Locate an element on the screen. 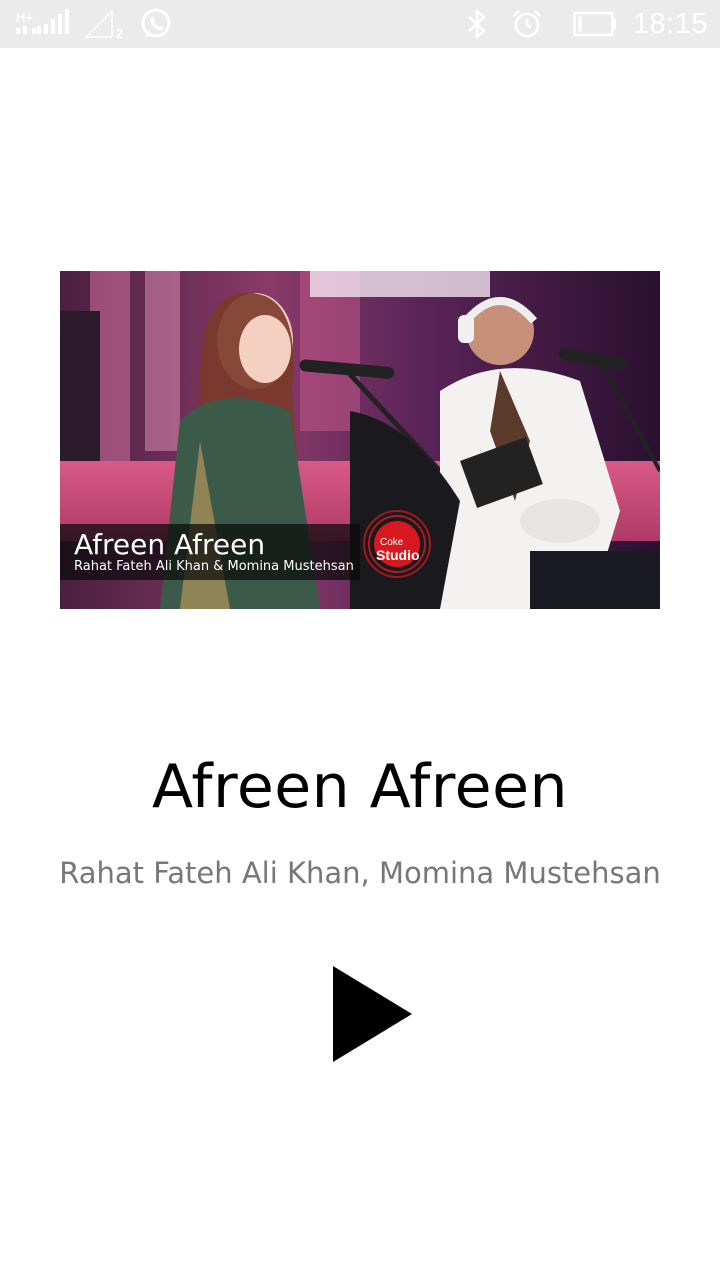 This screenshot has width=720, height=1280. network-type: H+ is located at coordinates (24, 17).